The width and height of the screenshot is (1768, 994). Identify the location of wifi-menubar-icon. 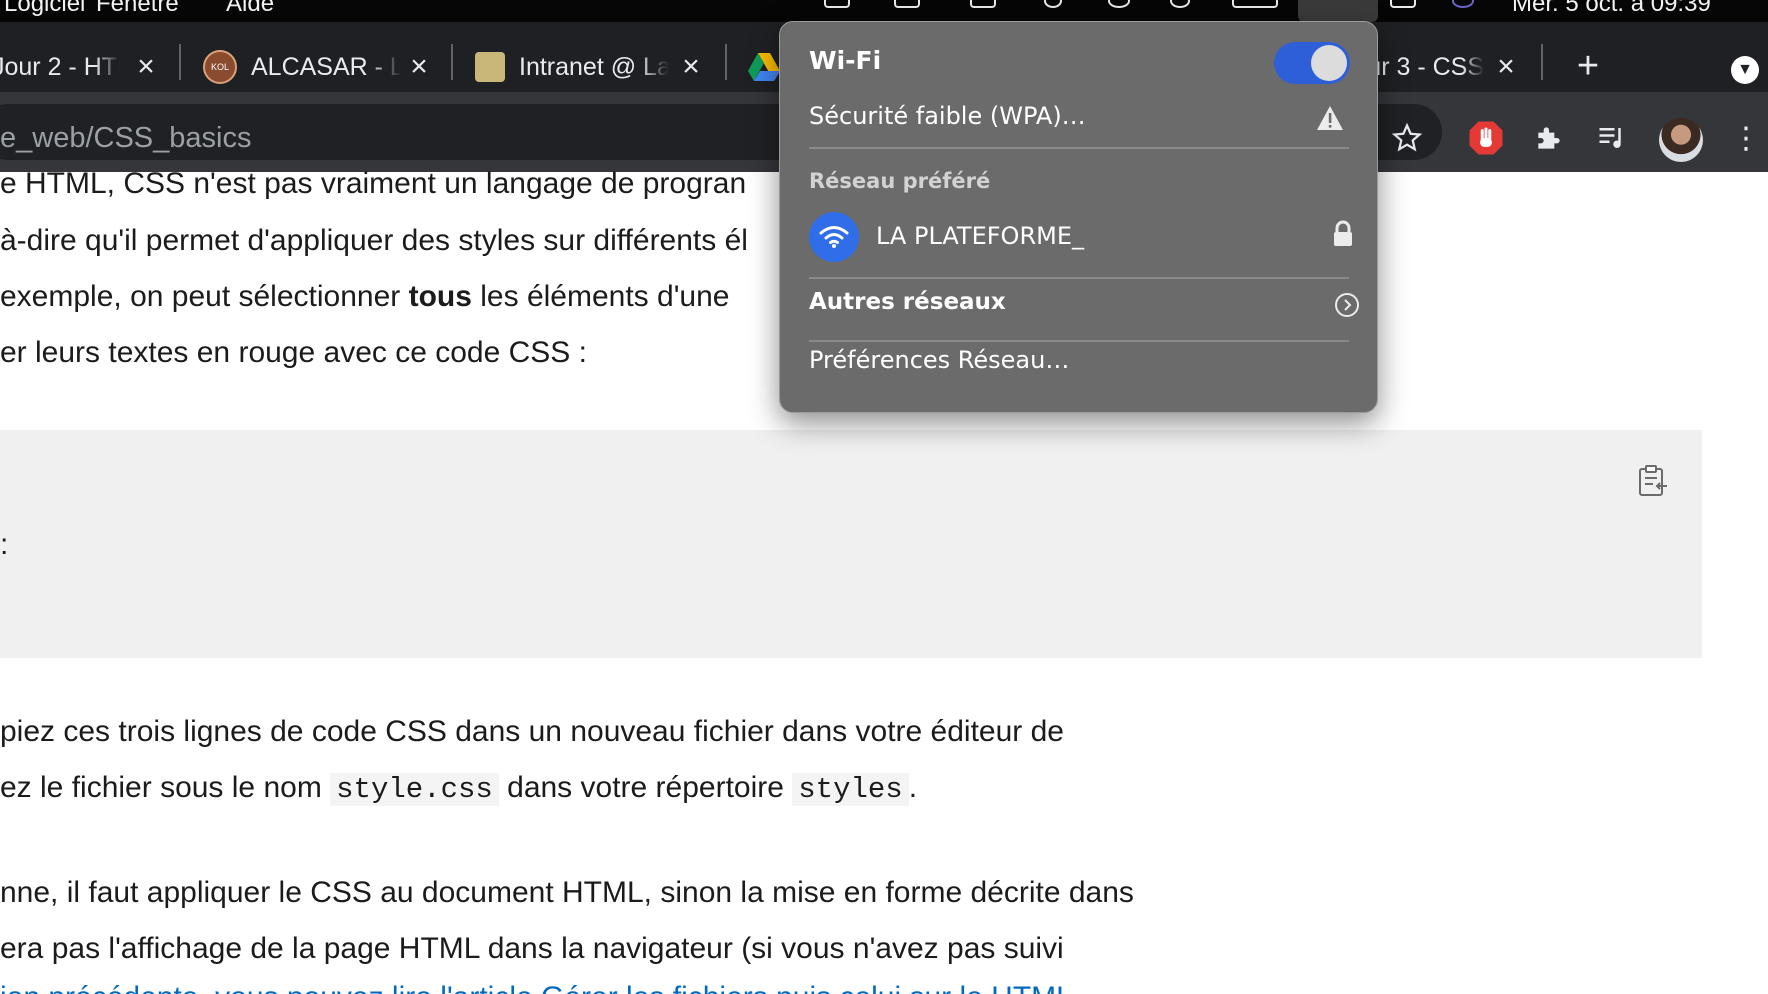
(1338, 11).